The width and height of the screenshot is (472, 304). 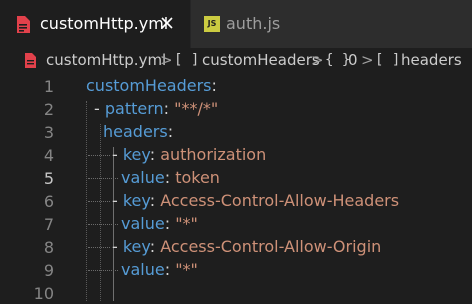 I want to click on yaml-key: headers, so click(x=135, y=131).